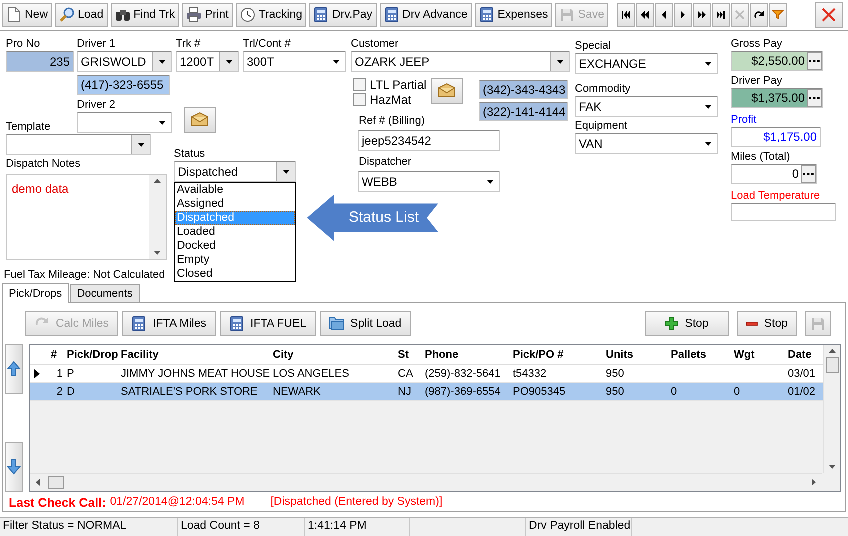  Describe the element at coordinates (235, 171) in the screenshot. I see `dropdown-field: Dispatched` at that location.